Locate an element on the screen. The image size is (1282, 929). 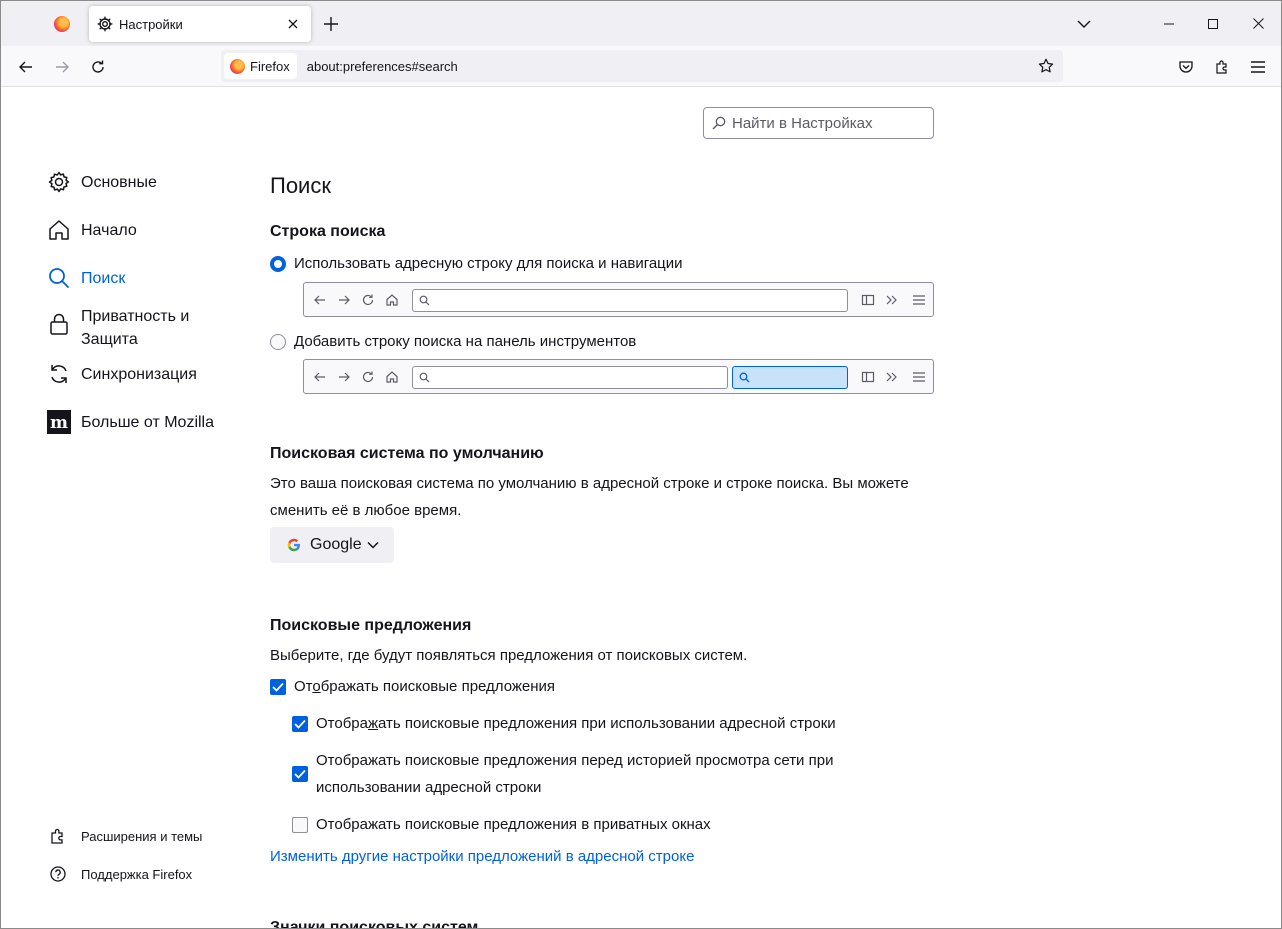
support-link: Поддержка Firefox is located at coordinates (120, 874).